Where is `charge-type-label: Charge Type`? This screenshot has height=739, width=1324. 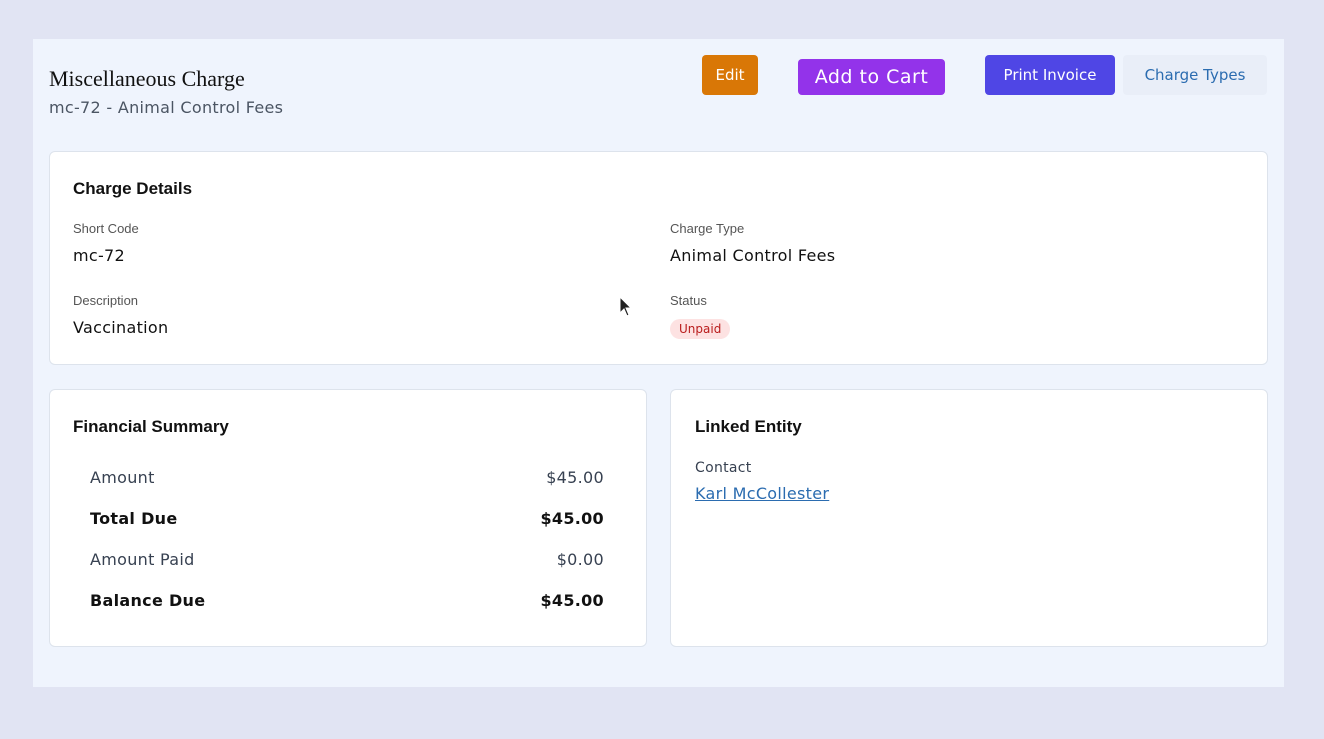 charge-type-label: Charge Type is located at coordinates (707, 228).